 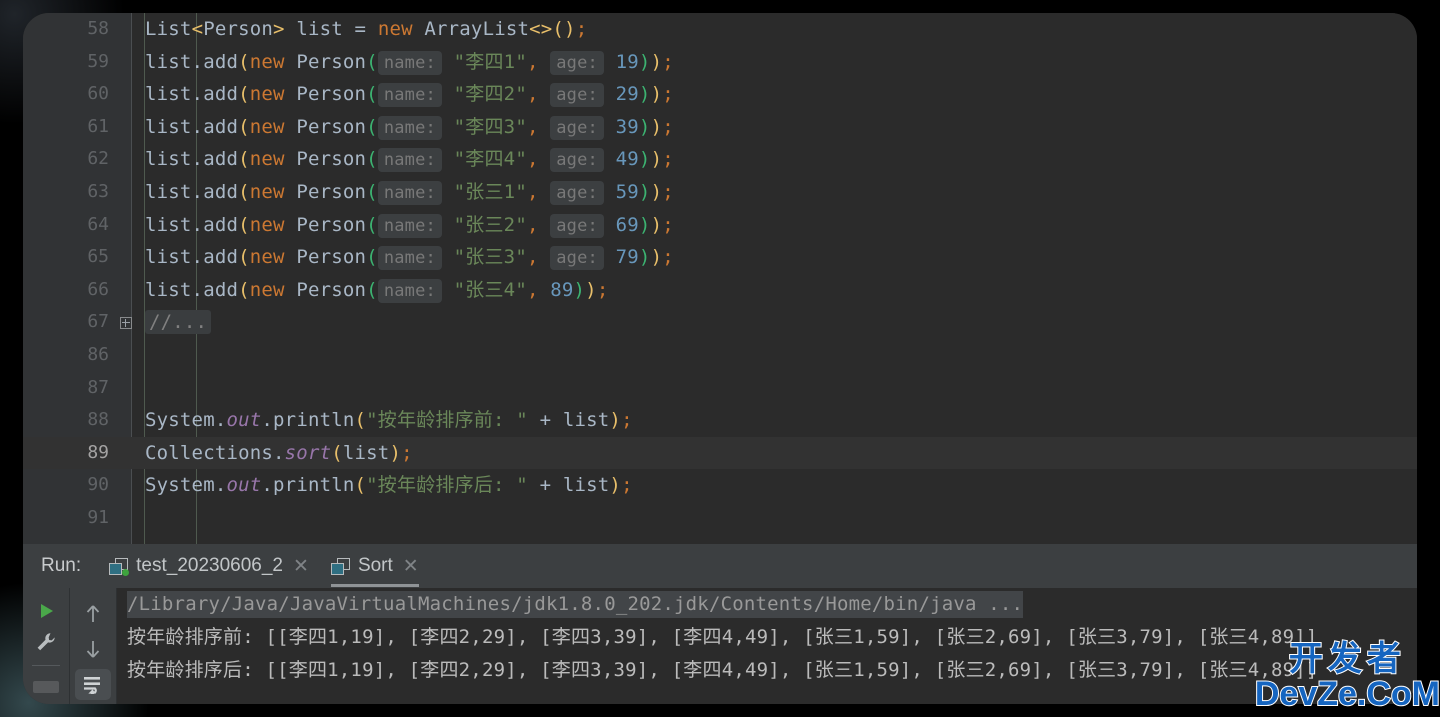 What do you see at coordinates (720, 485) in the screenshot?
I see `editor-line: 90 System.out.println("按年龄排序后: " + list);` at bounding box center [720, 485].